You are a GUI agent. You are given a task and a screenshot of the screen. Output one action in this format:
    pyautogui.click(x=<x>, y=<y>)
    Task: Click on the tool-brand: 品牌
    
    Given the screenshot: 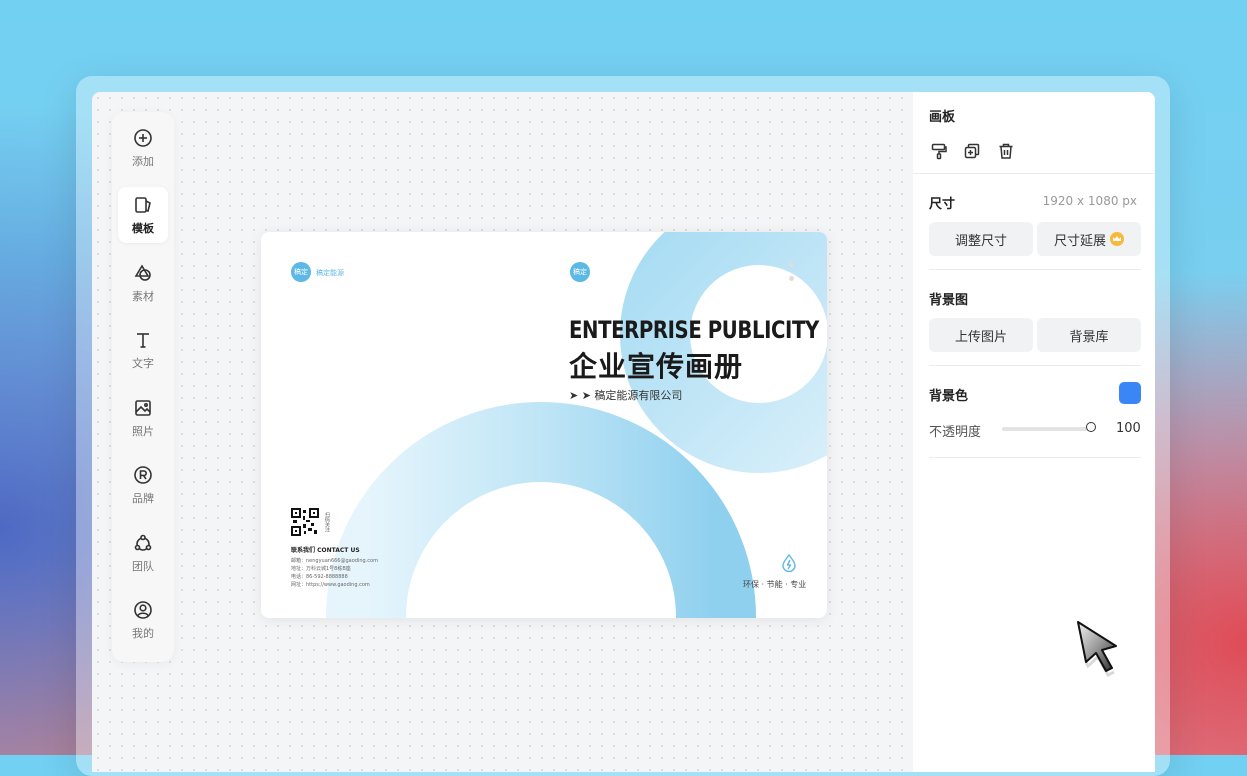 What is the action you would take?
    pyautogui.click(x=143, y=485)
    